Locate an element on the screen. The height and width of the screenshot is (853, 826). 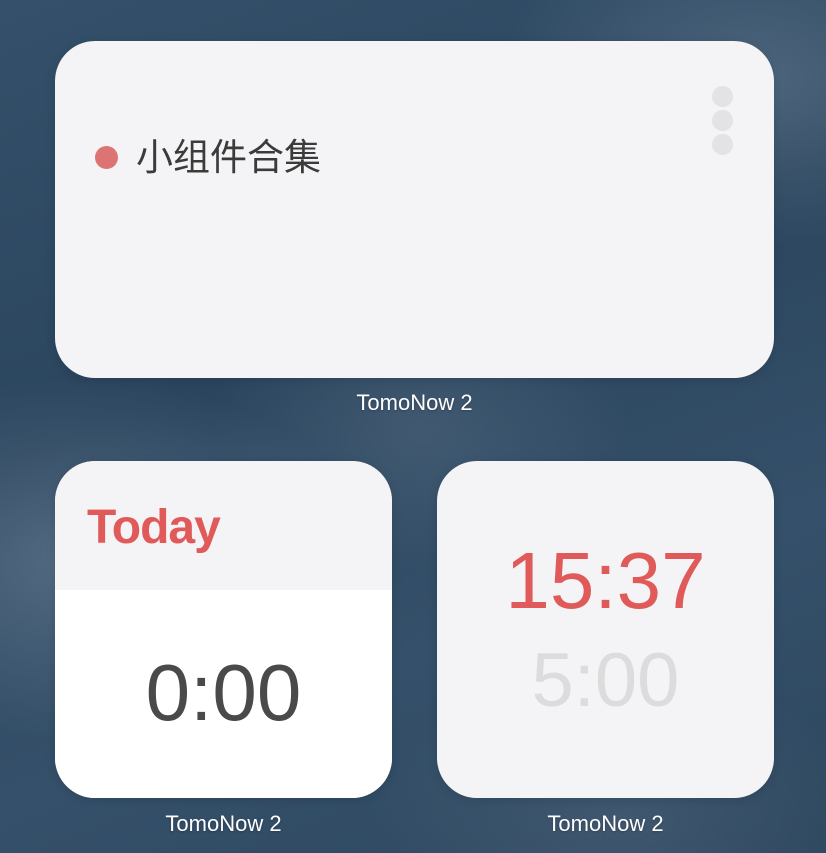
today-title: Today is located at coordinates (154, 527).